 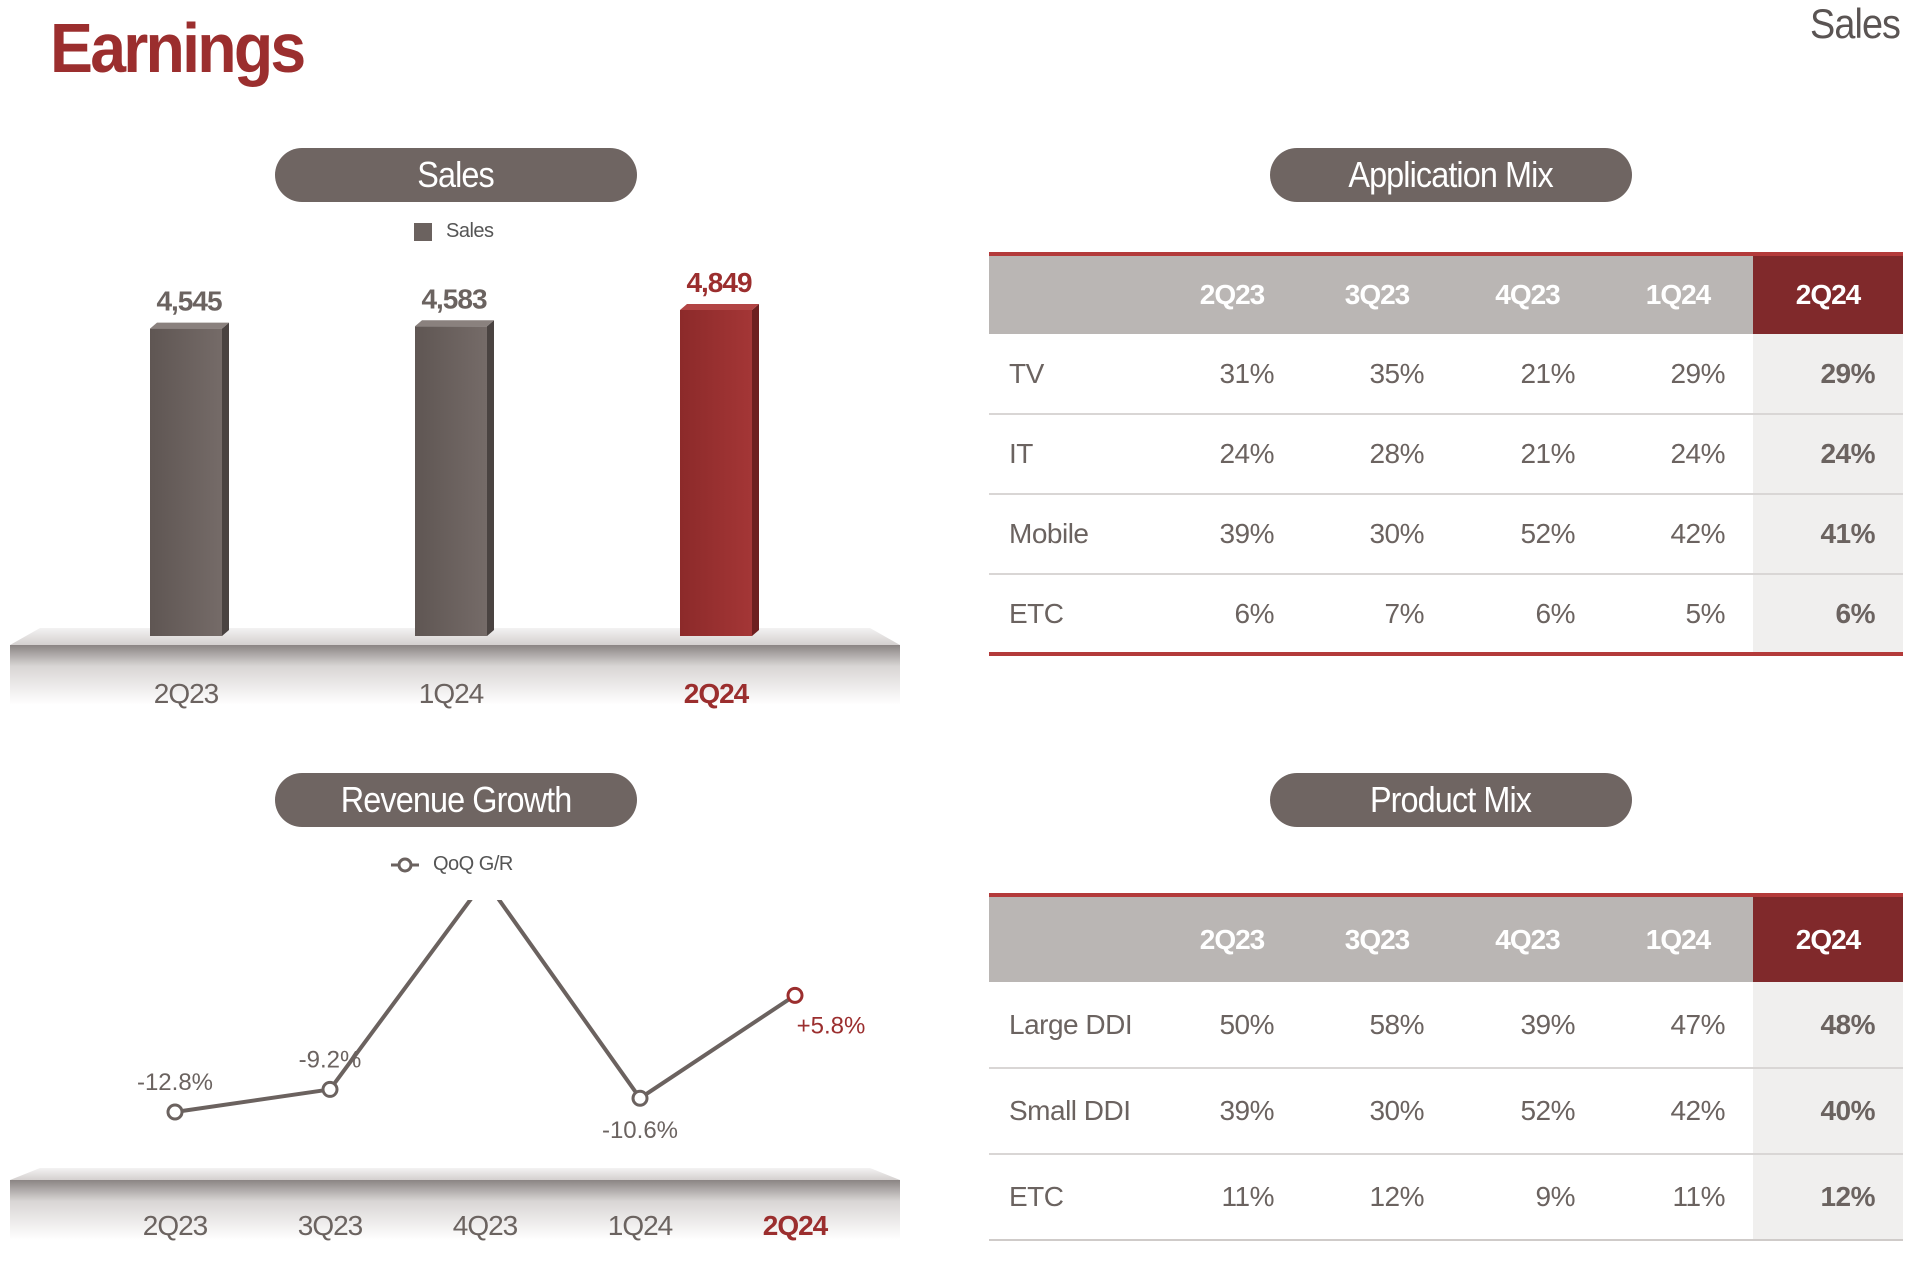 I want to click on sales-chart-title: Sales, so click(x=456, y=175).